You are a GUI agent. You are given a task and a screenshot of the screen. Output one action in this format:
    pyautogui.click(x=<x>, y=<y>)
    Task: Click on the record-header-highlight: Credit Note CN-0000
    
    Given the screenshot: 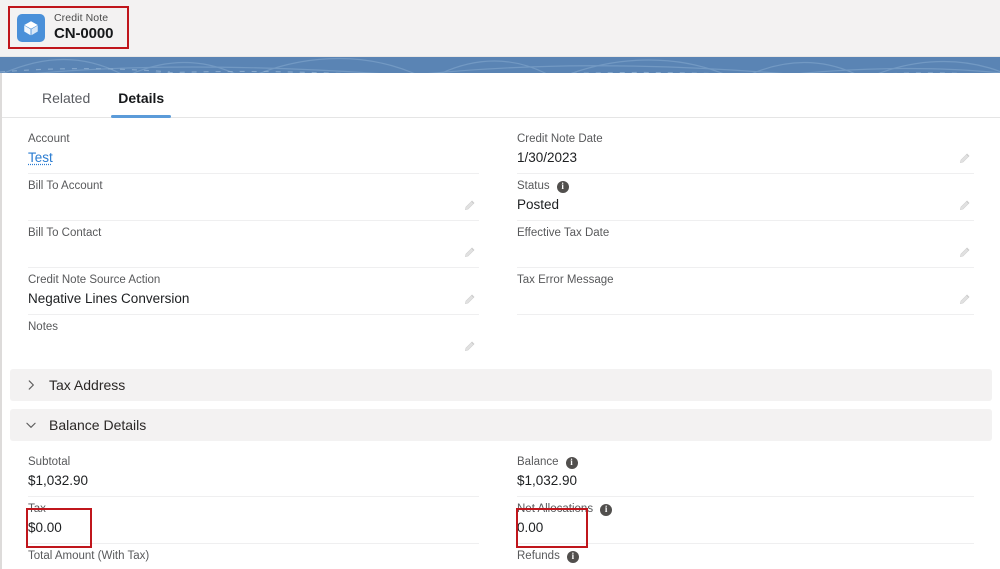 What is the action you would take?
    pyautogui.click(x=68, y=27)
    